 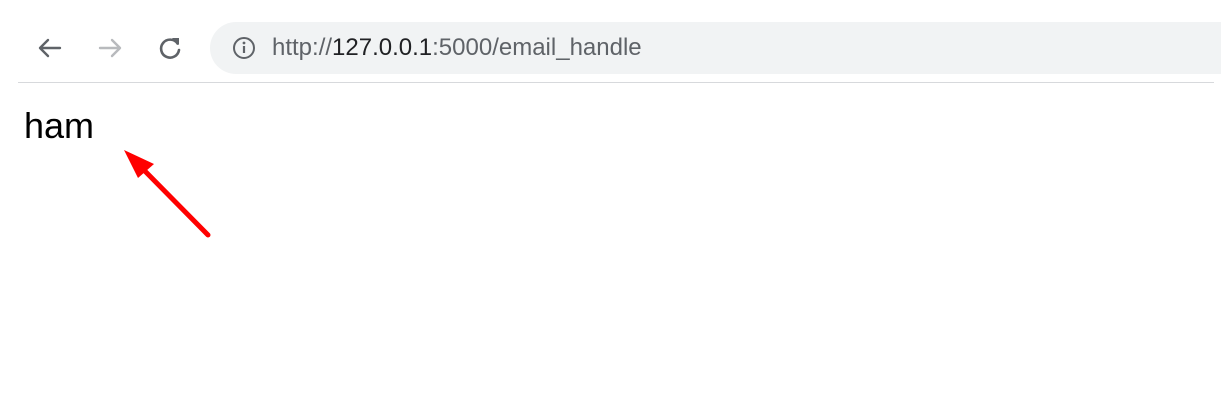 I want to click on page-body-text: ham, so click(x=59, y=125).